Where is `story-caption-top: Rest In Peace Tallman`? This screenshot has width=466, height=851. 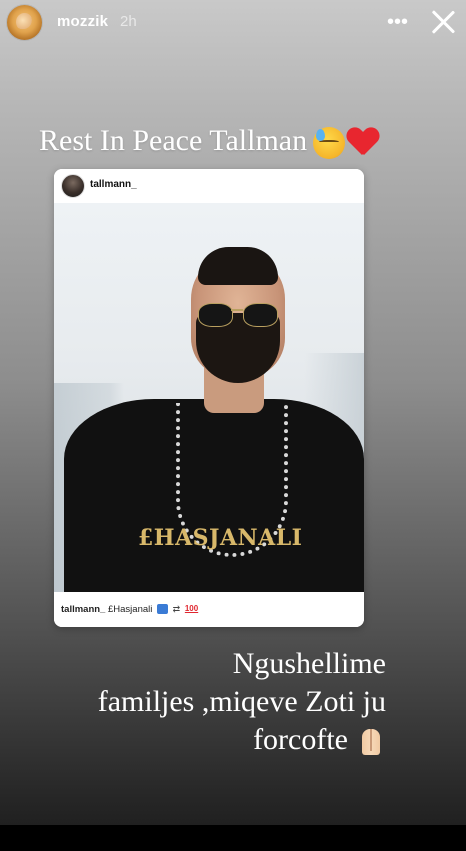
story-caption-top: Rest In Peace Tallman is located at coordinates (249, 142).